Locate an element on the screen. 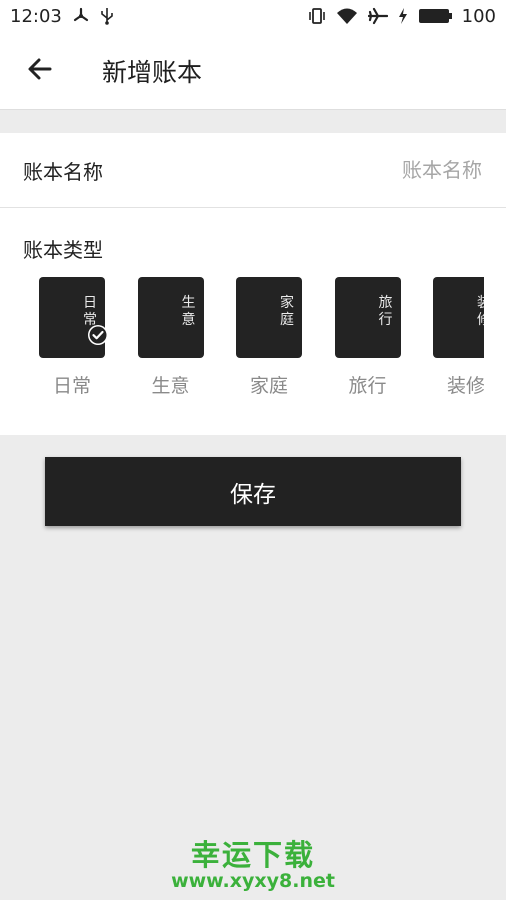  arrow-left-icon is located at coordinates (40, 71).